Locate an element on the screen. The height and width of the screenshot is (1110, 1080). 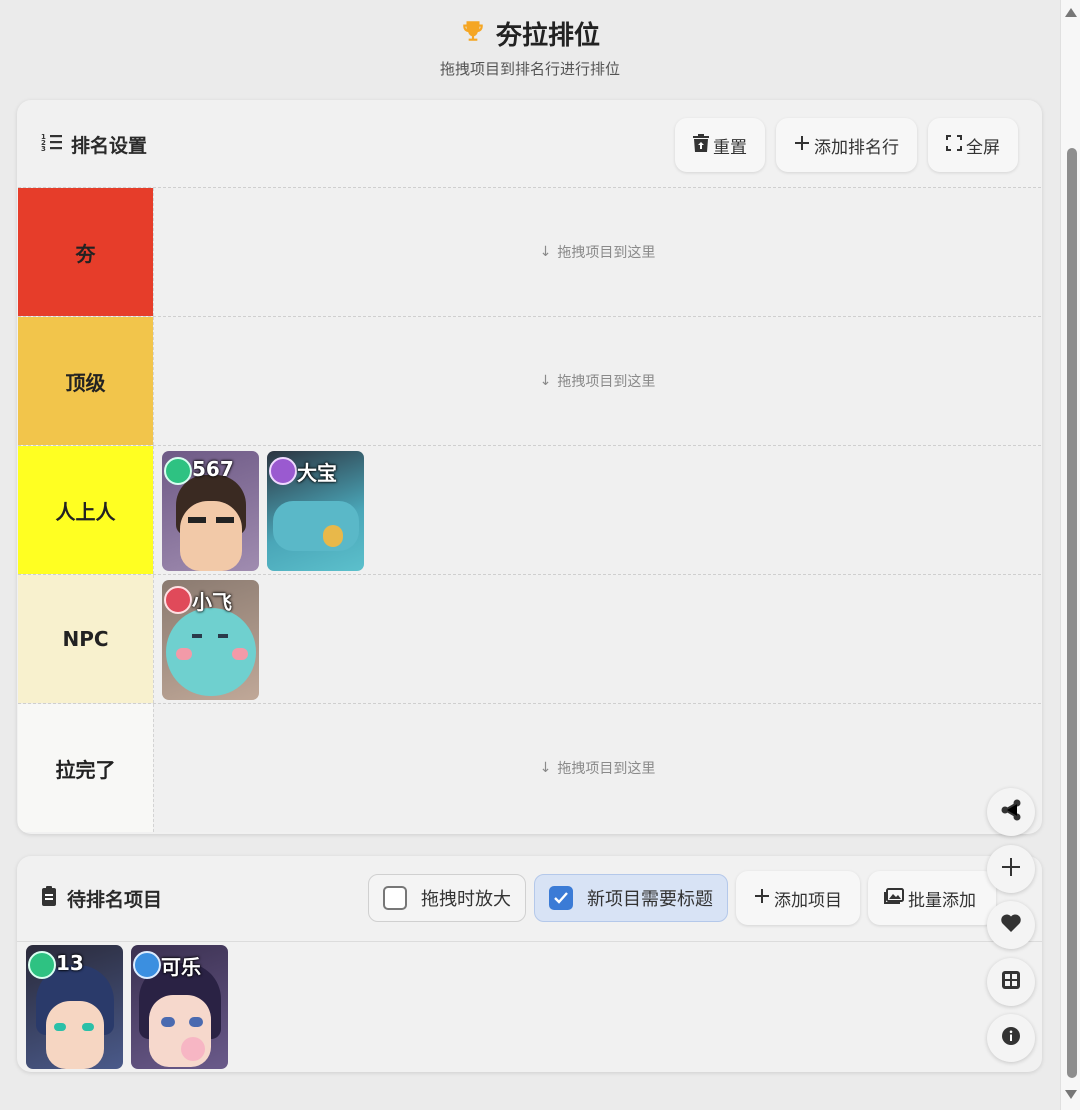
page-subtitle: 拖拽项目到排名行进行排位 is located at coordinates (529, 69).